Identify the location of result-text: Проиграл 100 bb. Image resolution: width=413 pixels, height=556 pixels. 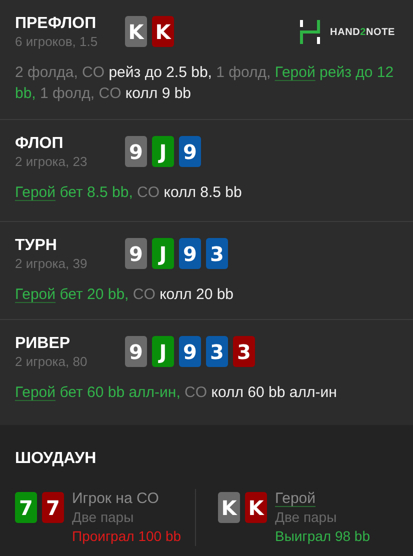
(127, 536).